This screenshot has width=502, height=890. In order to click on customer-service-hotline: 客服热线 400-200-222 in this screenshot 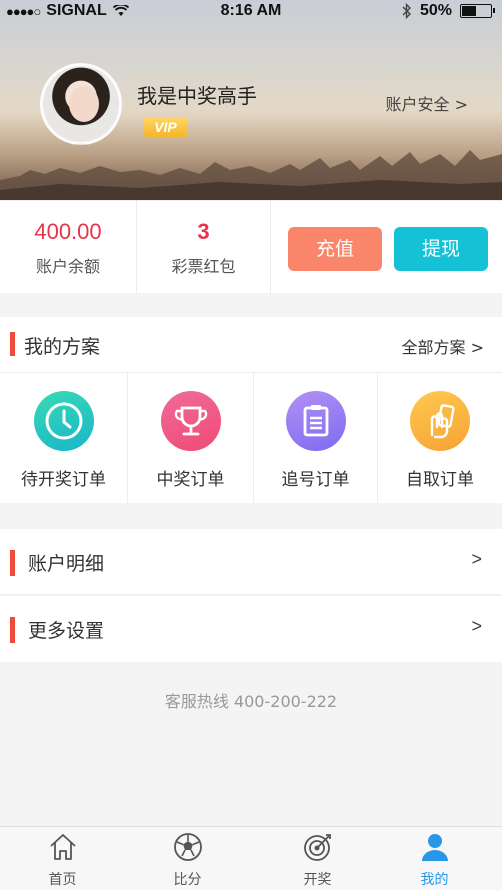, I will do `click(251, 700)`.